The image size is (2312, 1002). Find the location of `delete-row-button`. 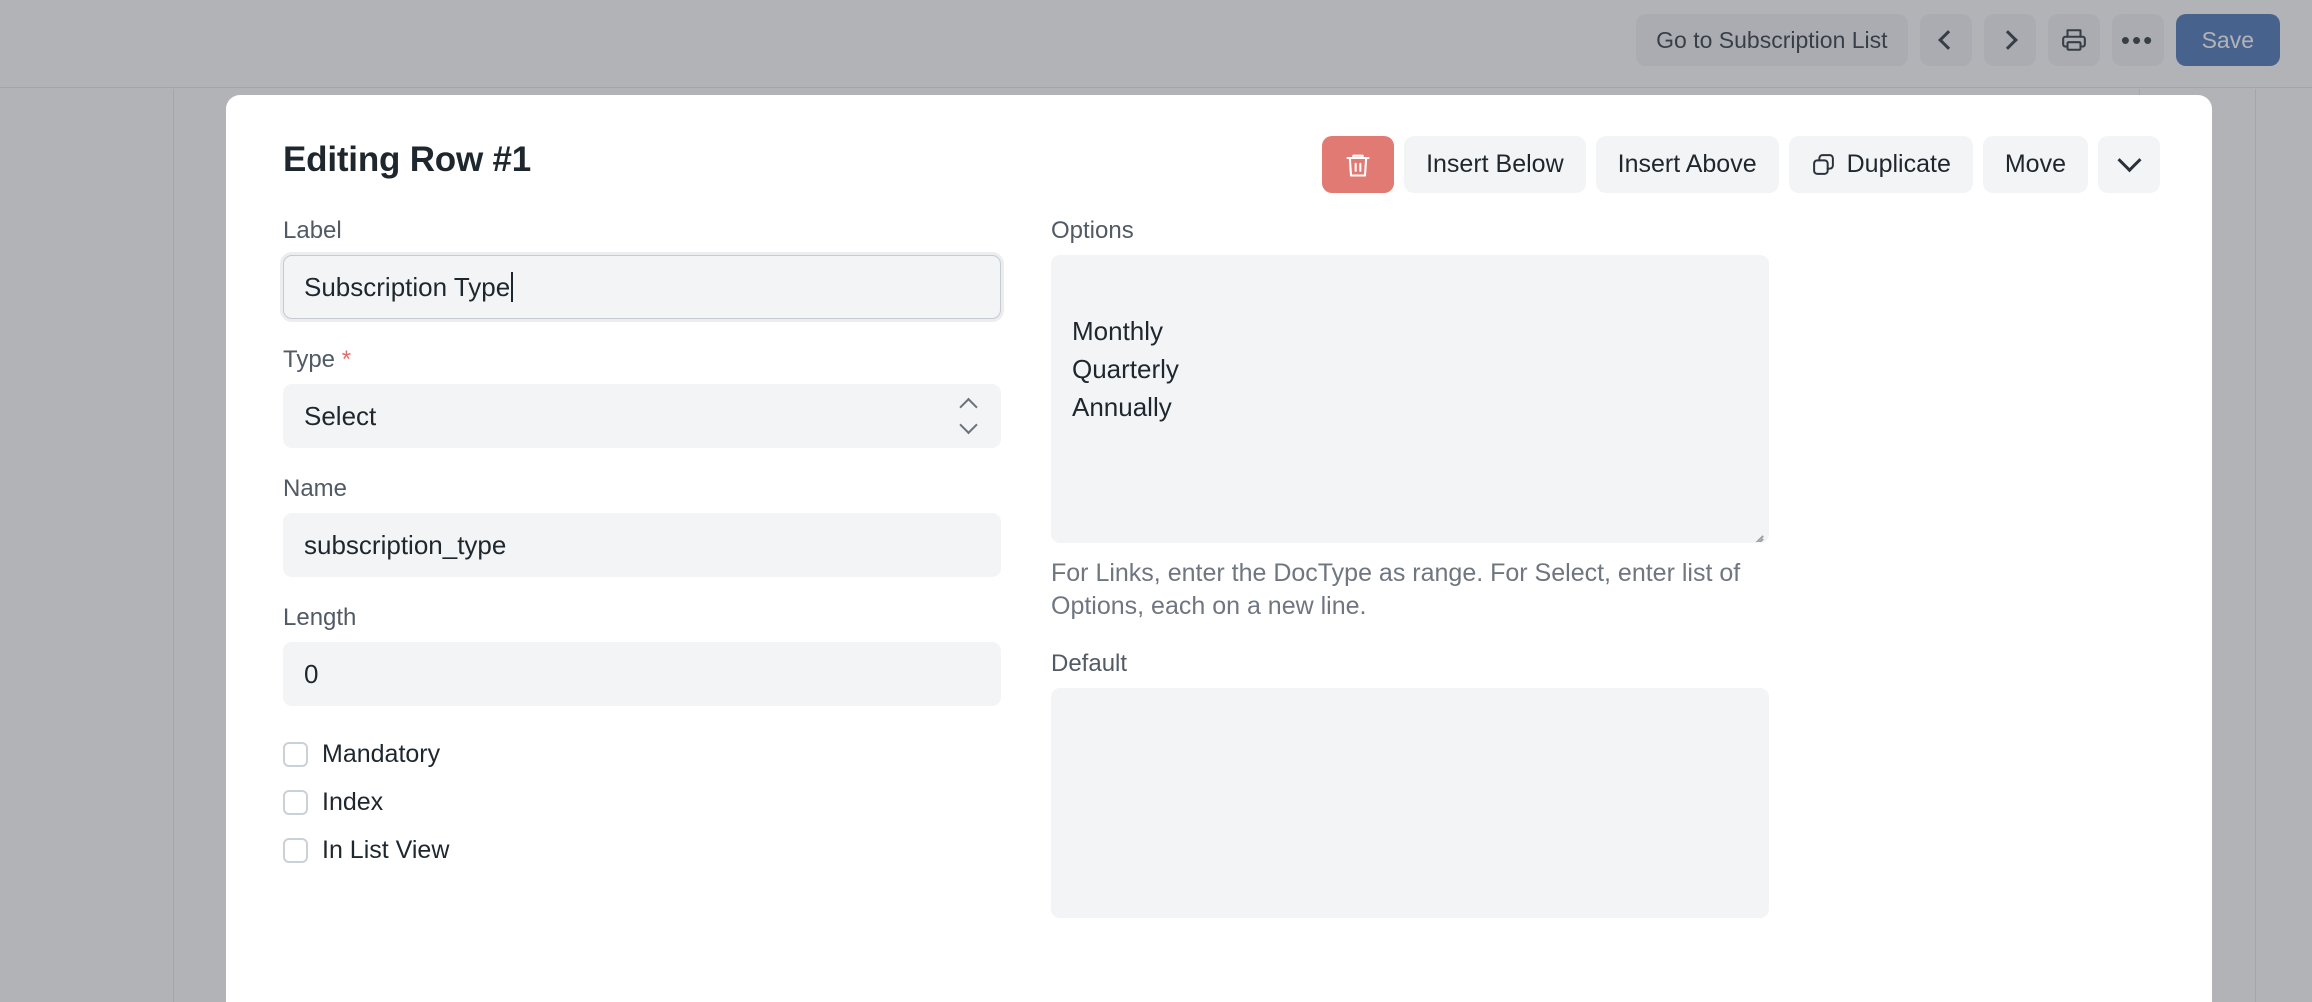

delete-row-button is located at coordinates (1358, 164).